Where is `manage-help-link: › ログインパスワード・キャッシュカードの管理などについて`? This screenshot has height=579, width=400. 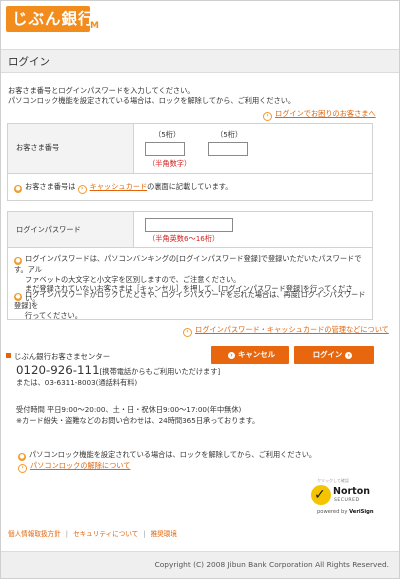 manage-help-link: › ログインパスワード・キャッシュカードの管理などについて is located at coordinates (286, 331).